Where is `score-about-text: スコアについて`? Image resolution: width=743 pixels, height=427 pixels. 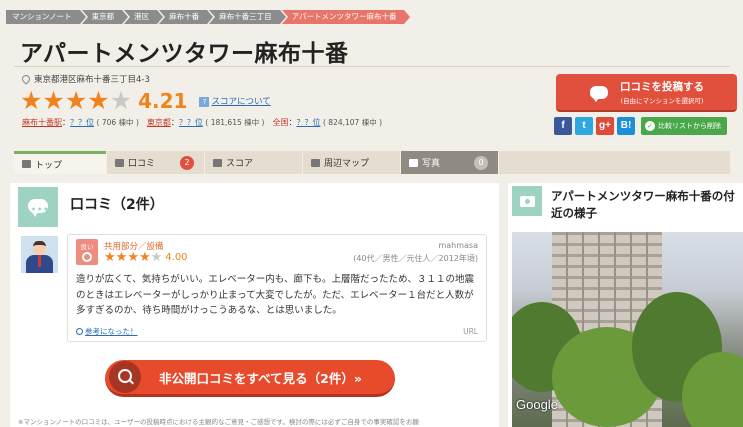 score-about-text: スコアについて is located at coordinates (240, 102).